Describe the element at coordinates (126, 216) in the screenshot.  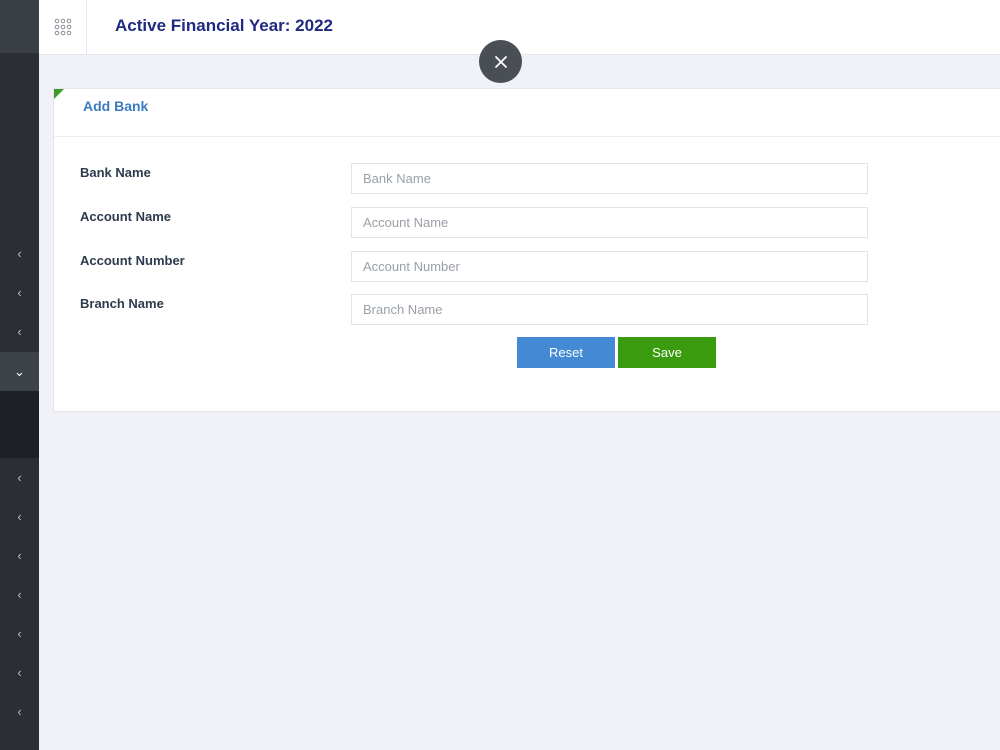
I see `account-name-label: Account Name` at that location.